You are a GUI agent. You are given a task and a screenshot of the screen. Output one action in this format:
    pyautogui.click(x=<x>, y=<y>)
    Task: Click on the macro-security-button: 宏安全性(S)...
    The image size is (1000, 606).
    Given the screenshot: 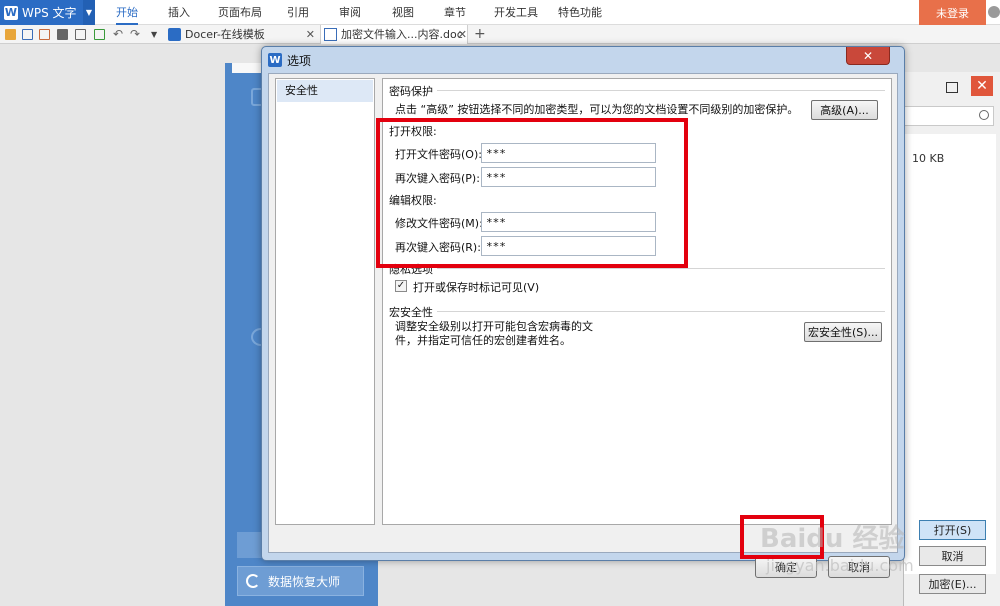 What is the action you would take?
    pyautogui.click(x=843, y=332)
    